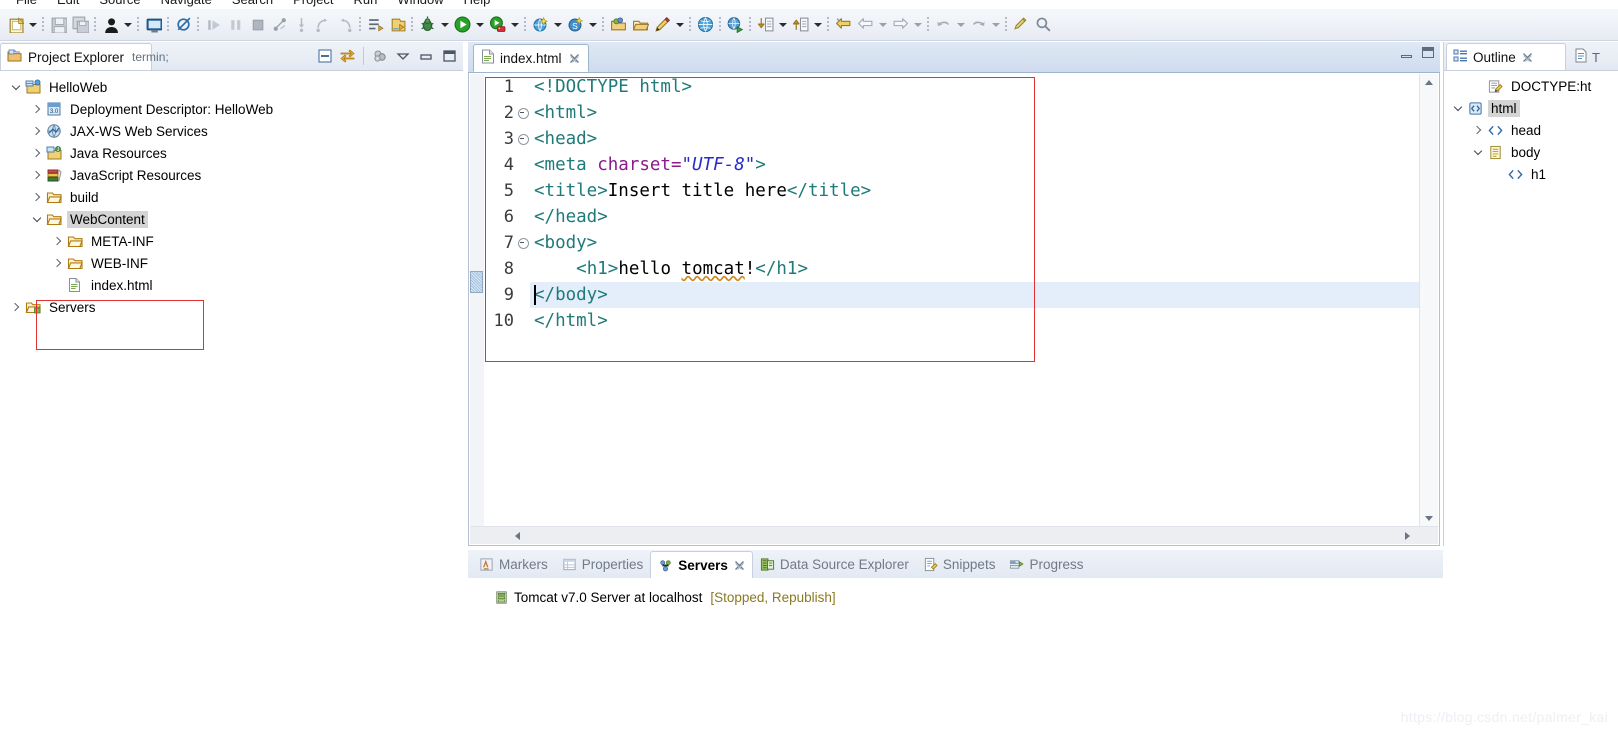 The image size is (1618, 739). Describe the element at coordinates (960, 25) in the screenshot. I see `undo-dropdown-arrow` at that location.